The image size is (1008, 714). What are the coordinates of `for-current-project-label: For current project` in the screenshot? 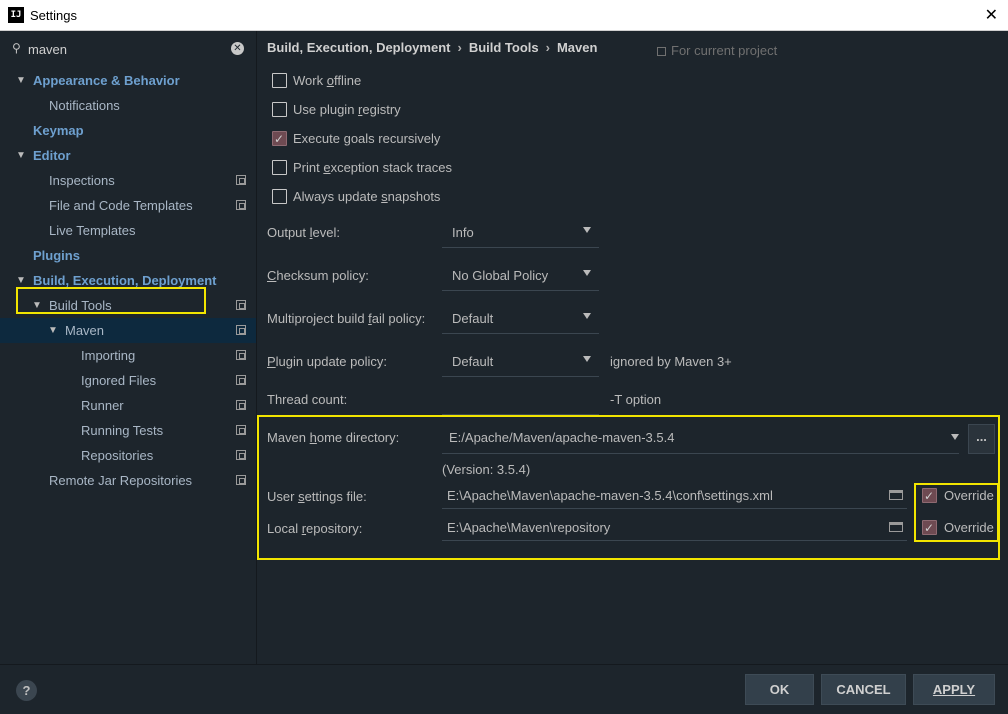 It's located at (724, 50).